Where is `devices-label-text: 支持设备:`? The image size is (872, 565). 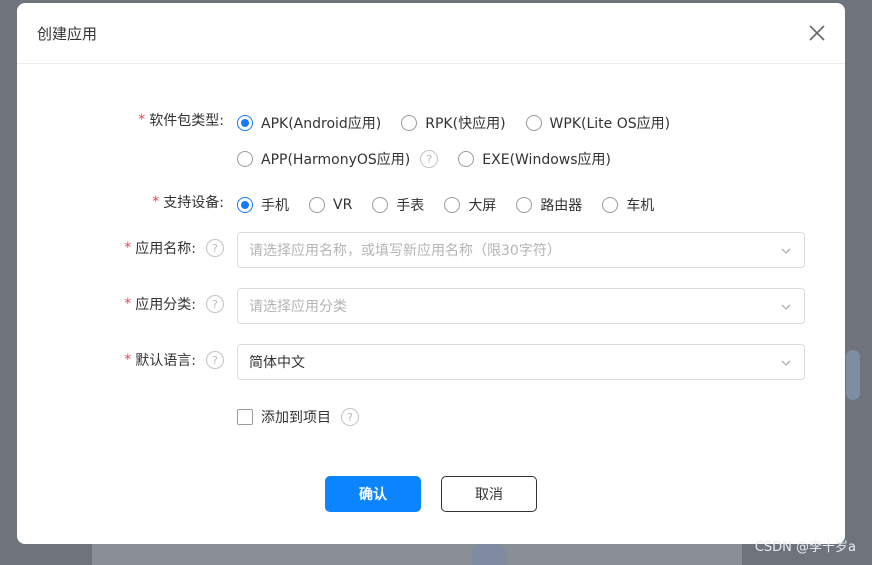
devices-label-text: 支持设备: is located at coordinates (193, 203).